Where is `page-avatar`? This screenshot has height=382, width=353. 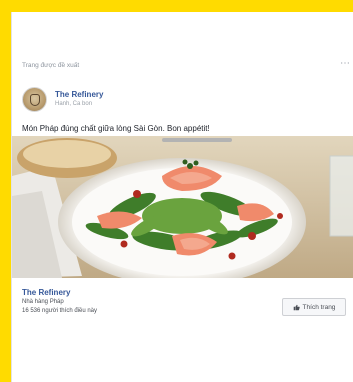
page-avatar is located at coordinates (34, 99).